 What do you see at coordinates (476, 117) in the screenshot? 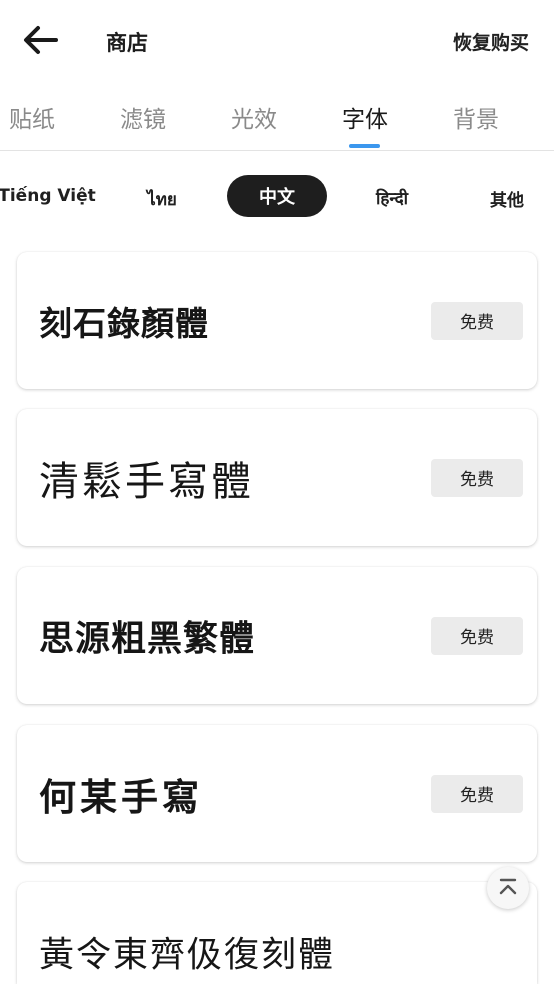
I see `tab-backgrounds: 背景` at bounding box center [476, 117].